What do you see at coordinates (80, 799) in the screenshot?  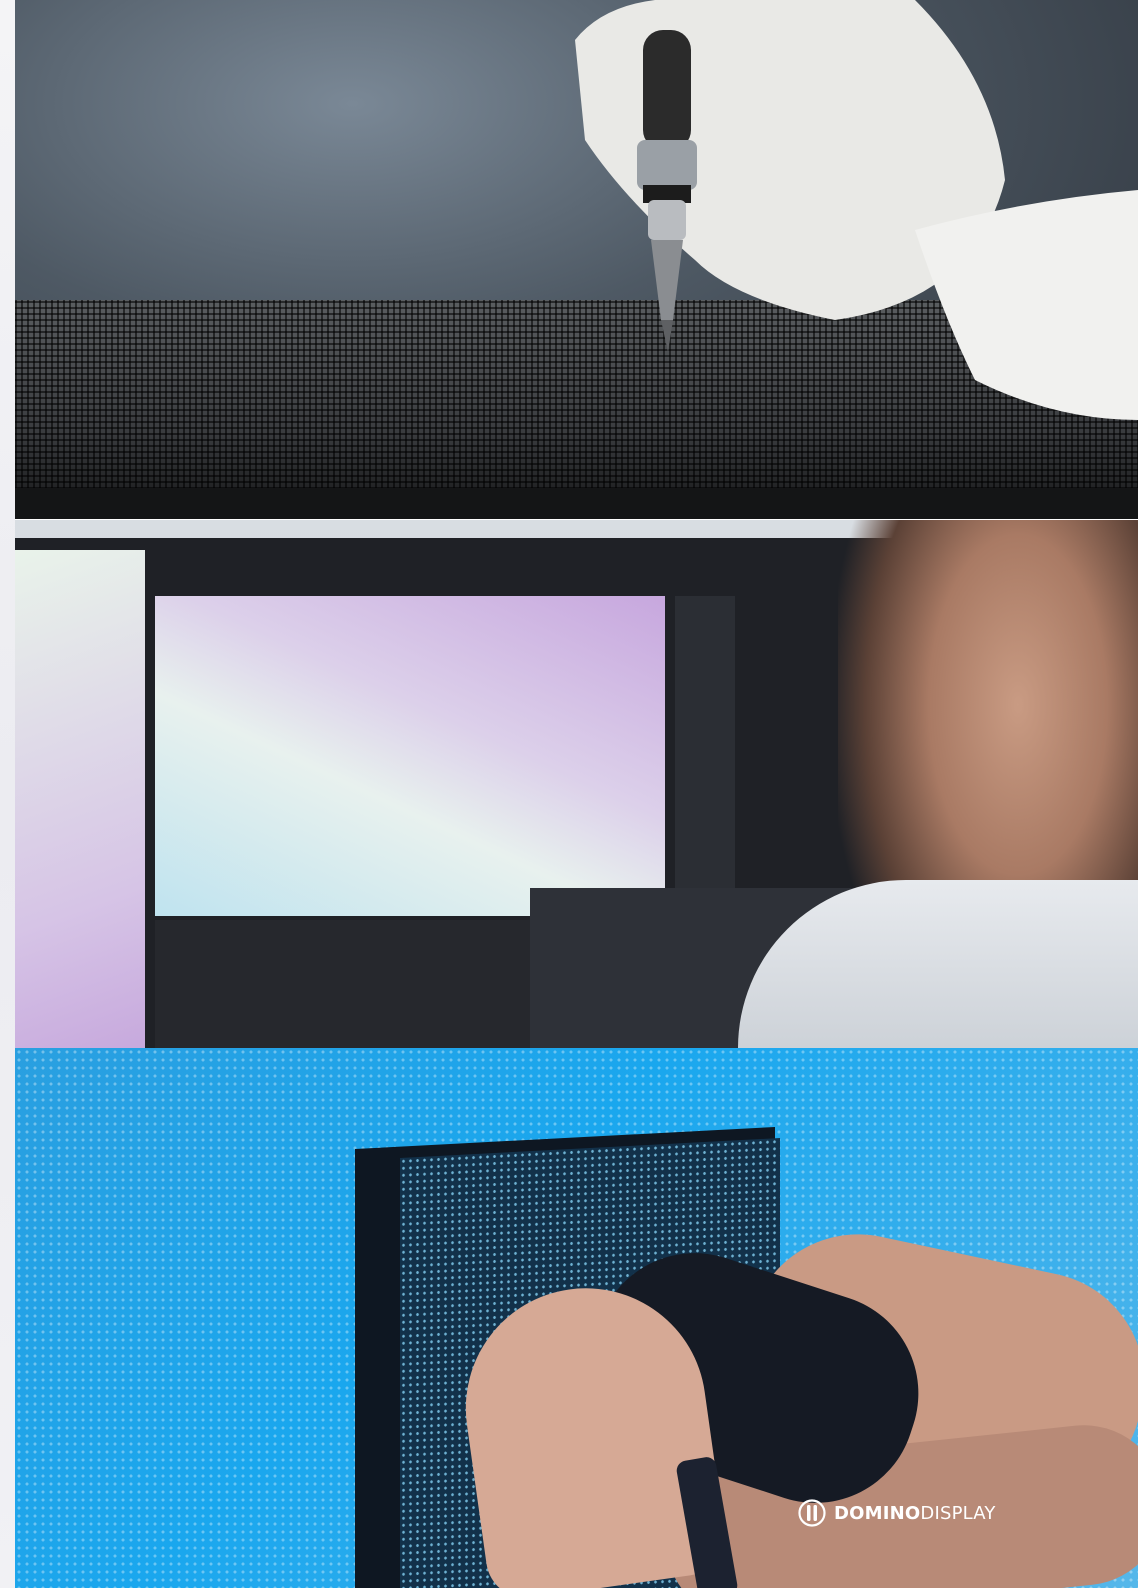 I see `secondary-screen` at bounding box center [80, 799].